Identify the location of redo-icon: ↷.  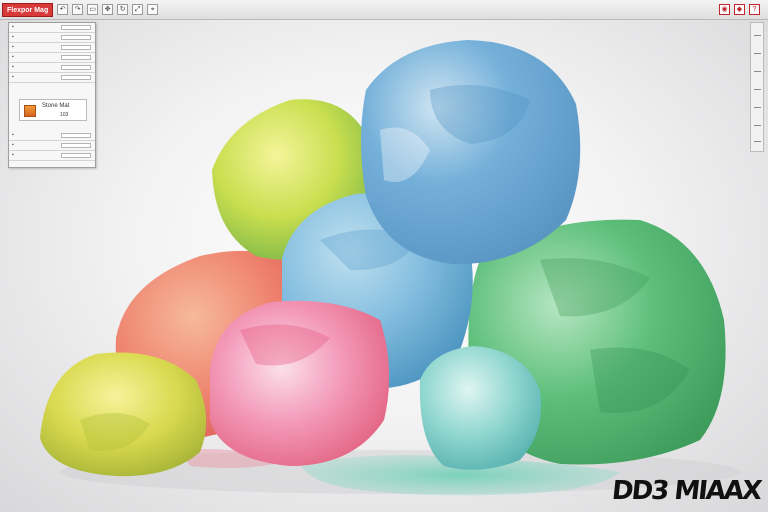
(78, 9).